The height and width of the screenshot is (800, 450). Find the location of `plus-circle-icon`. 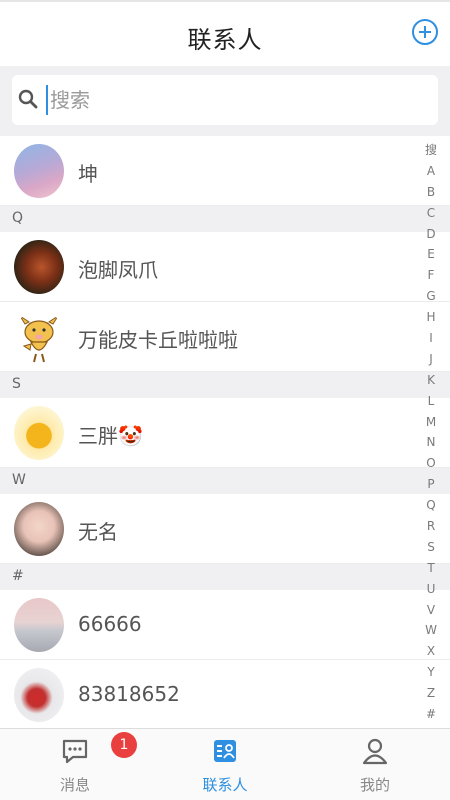

plus-circle-icon is located at coordinates (425, 32).